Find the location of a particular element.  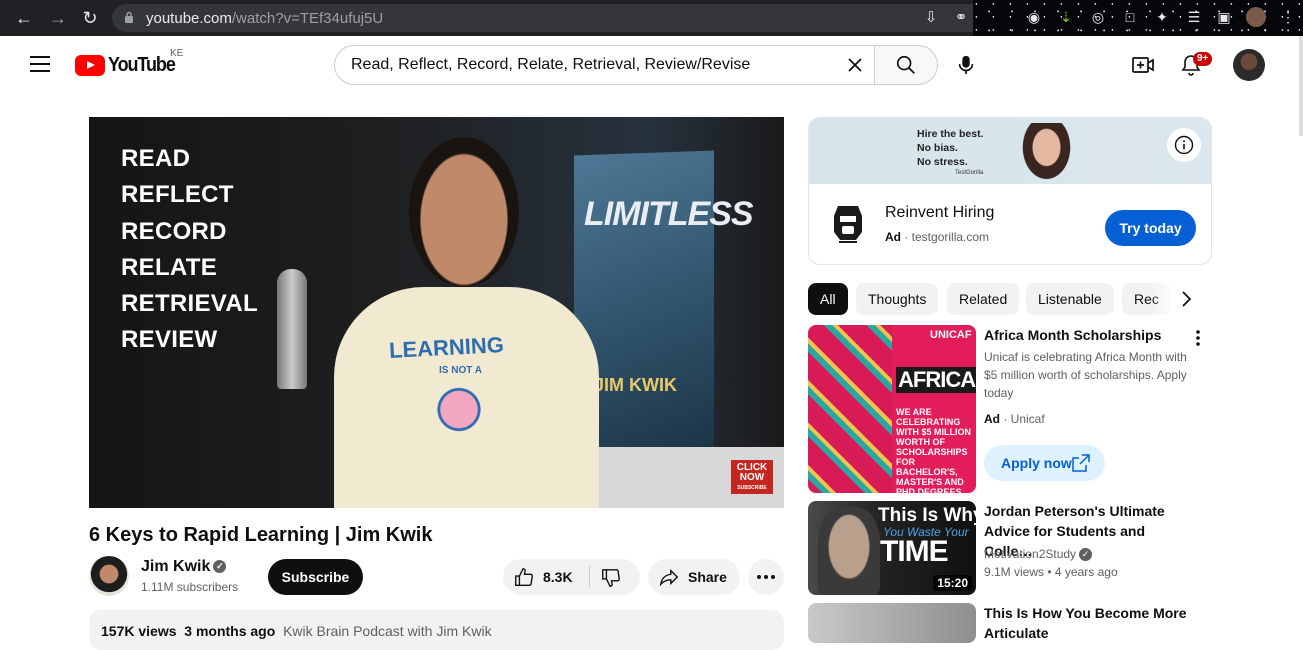

lock-icon is located at coordinates (129, 17).